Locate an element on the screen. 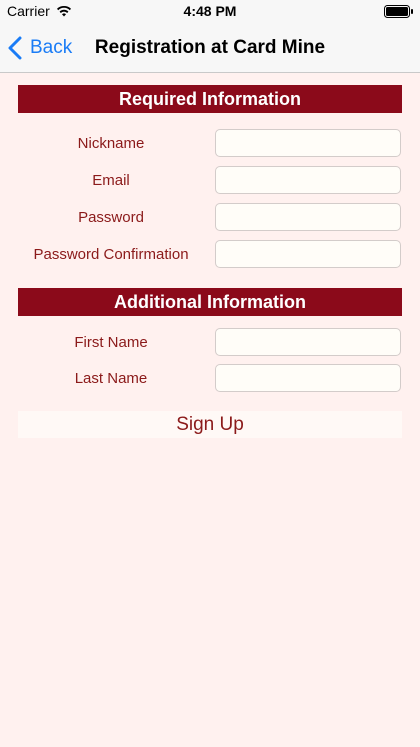  email-row: Email is located at coordinates (210, 181).